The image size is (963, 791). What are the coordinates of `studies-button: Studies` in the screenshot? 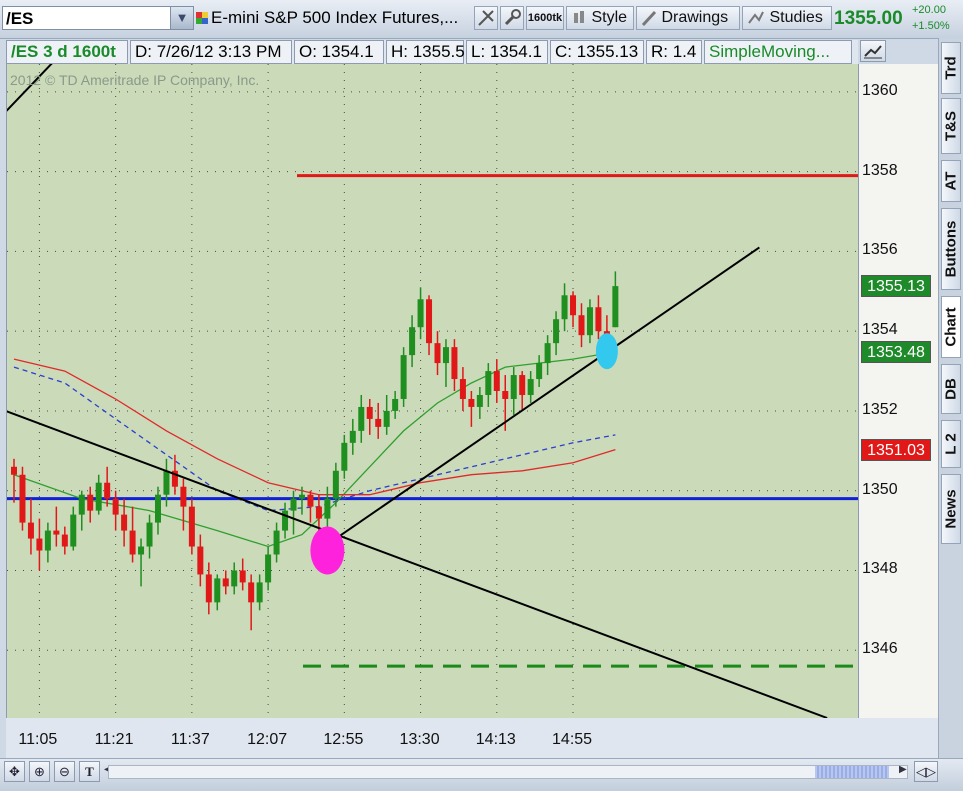 It's located at (787, 18).